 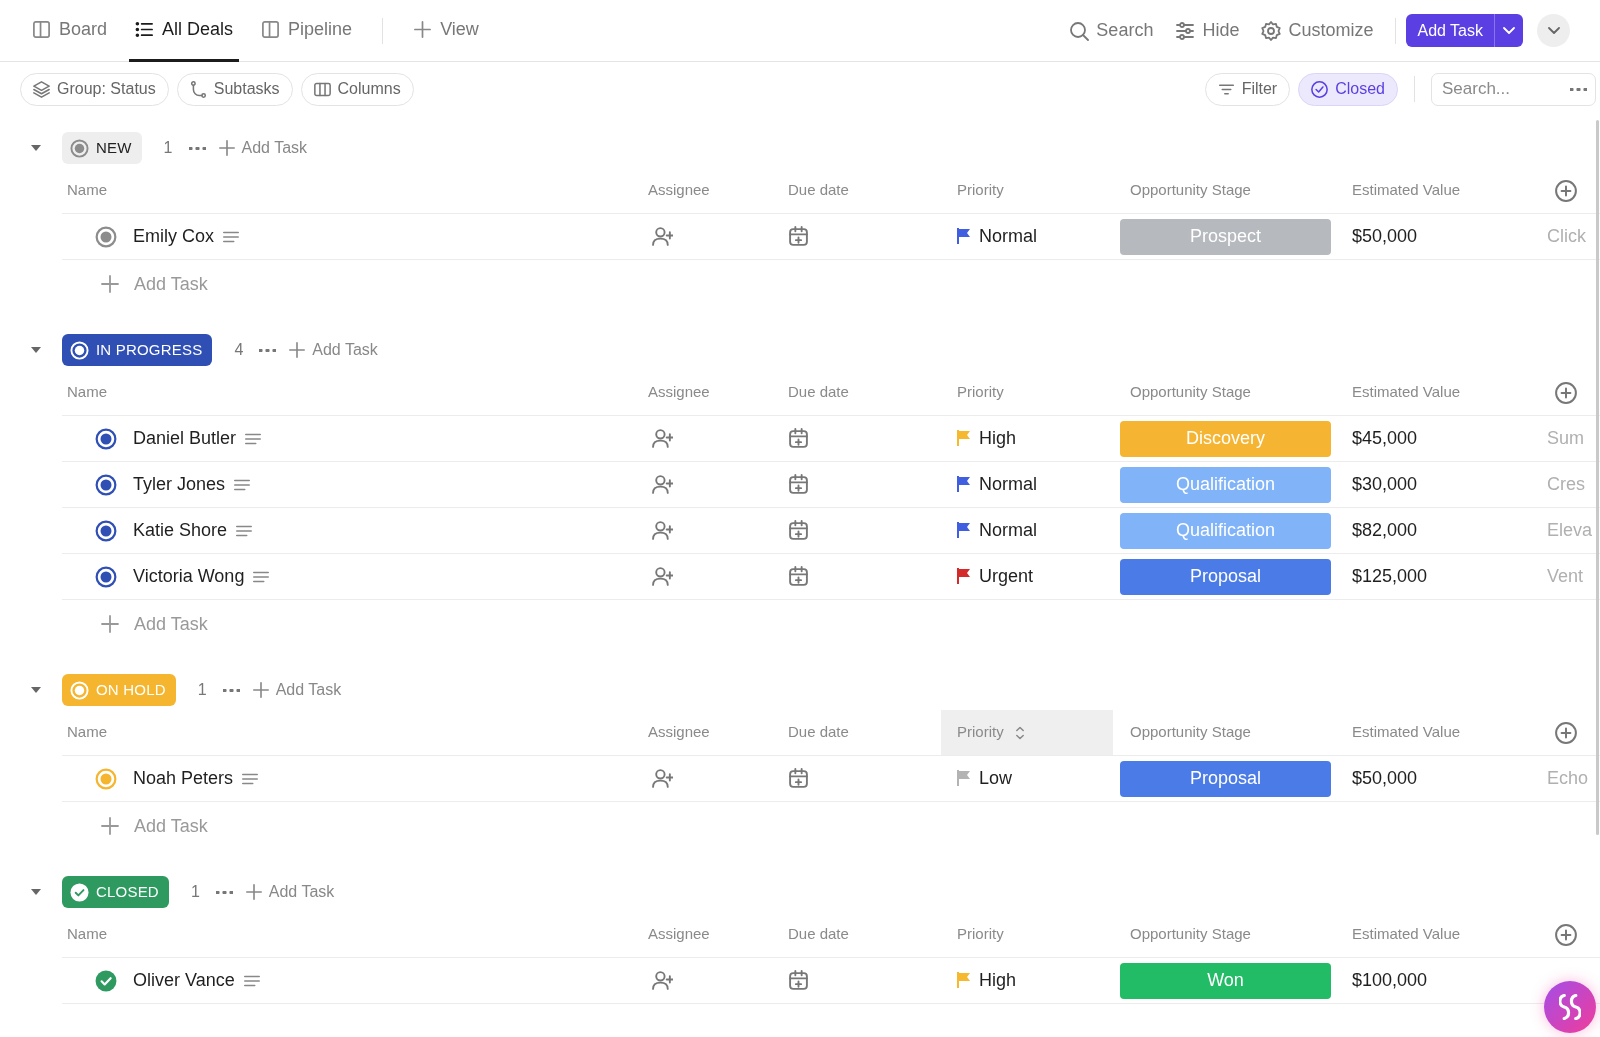 What do you see at coordinates (1553, 30) in the screenshot?
I see `collapse-button` at bounding box center [1553, 30].